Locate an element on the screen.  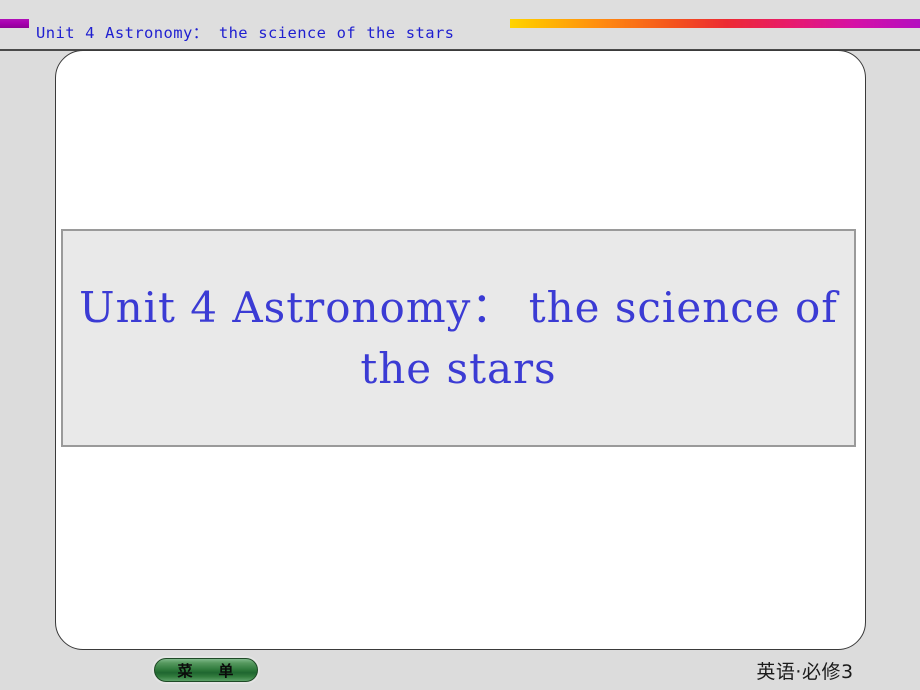
menu-button-surface: 菜 单 is located at coordinates (206, 670).